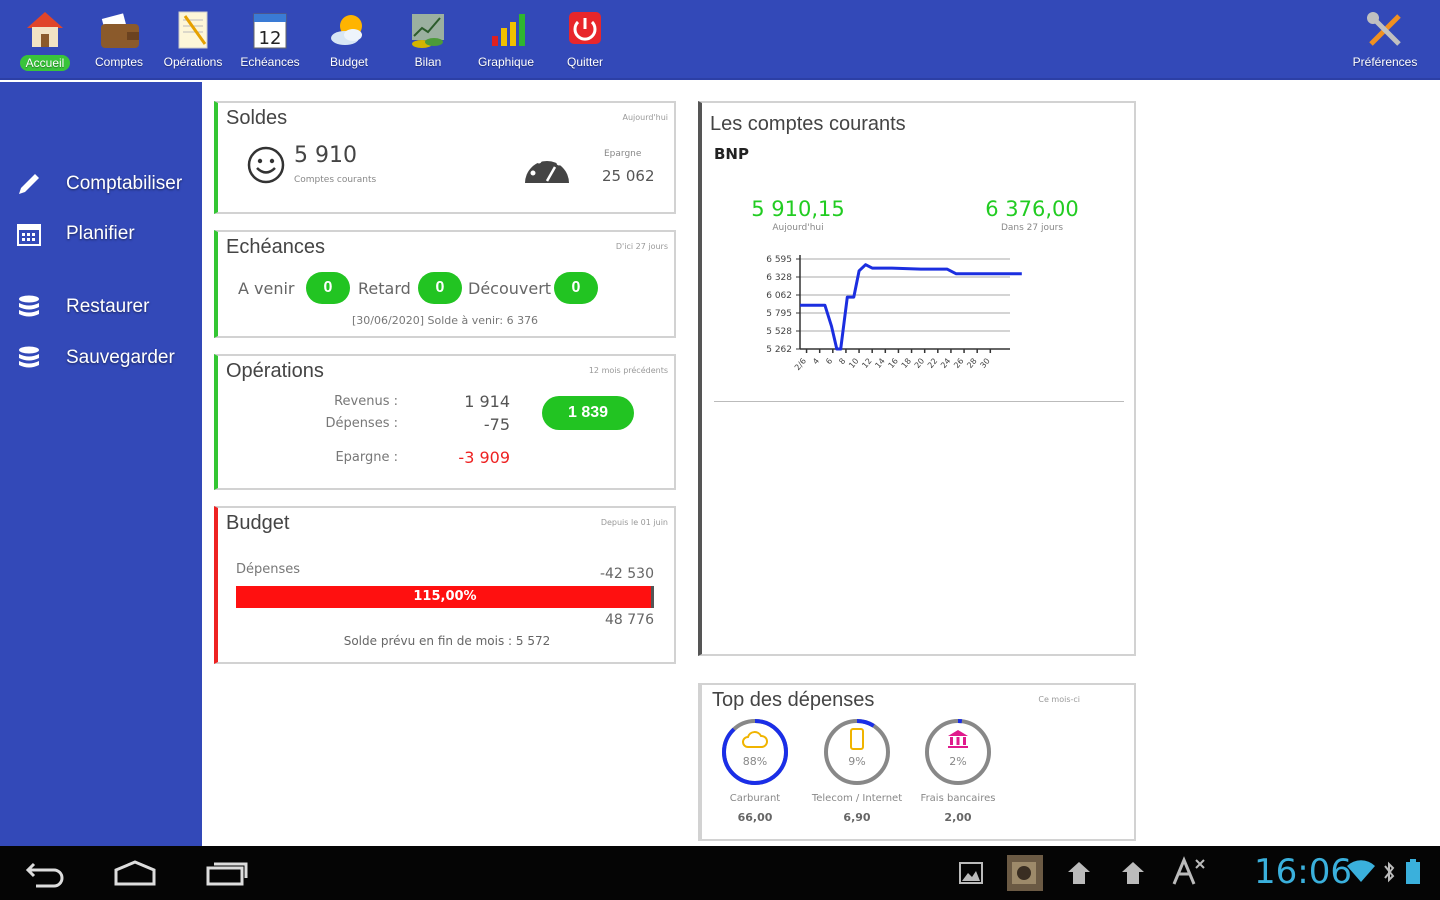 The width and height of the screenshot is (1440, 900). Describe the element at coordinates (798, 228) in the screenshot. I see `today-caption: Aujourd'hui` at that location.